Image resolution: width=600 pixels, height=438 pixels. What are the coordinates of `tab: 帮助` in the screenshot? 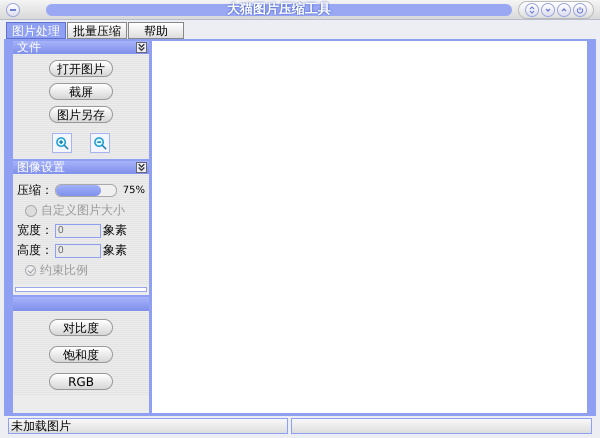 It's located at (156, 30).